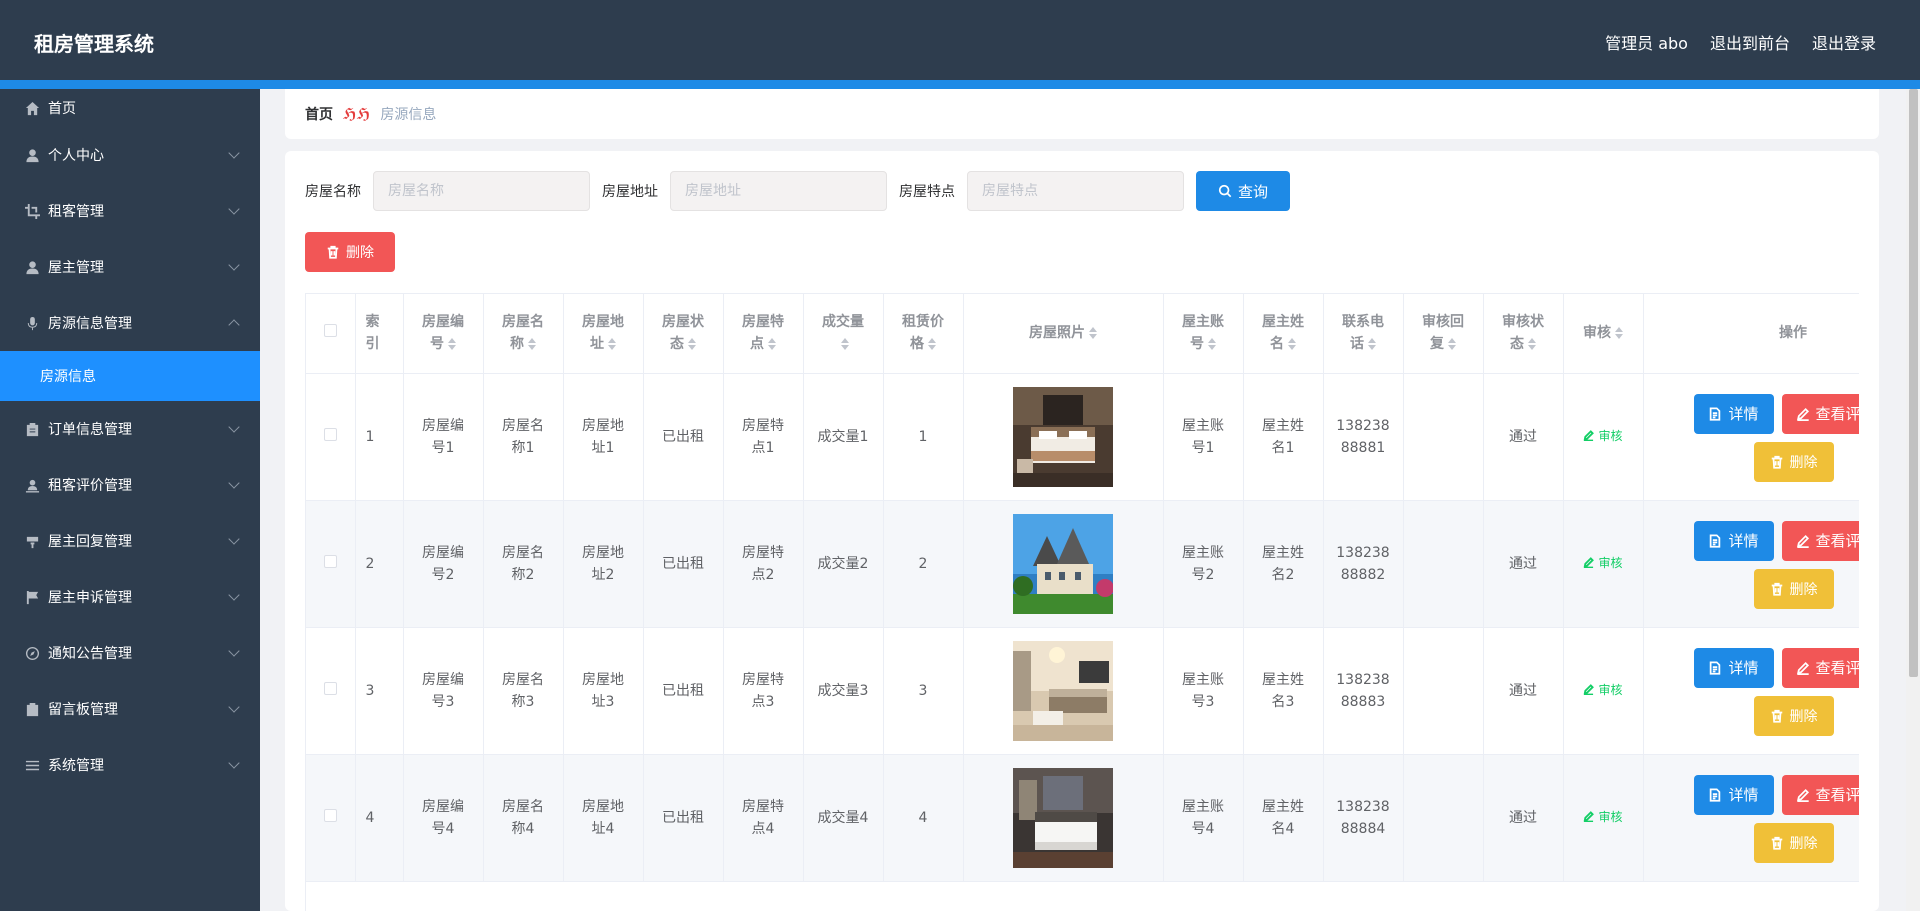 The height and width of the screenshot is (911, 1920). Describe the element at coordinates (130, 653) in the screenshot. I see `sidebar-item-notice-management: 通知公告管理` at that location.